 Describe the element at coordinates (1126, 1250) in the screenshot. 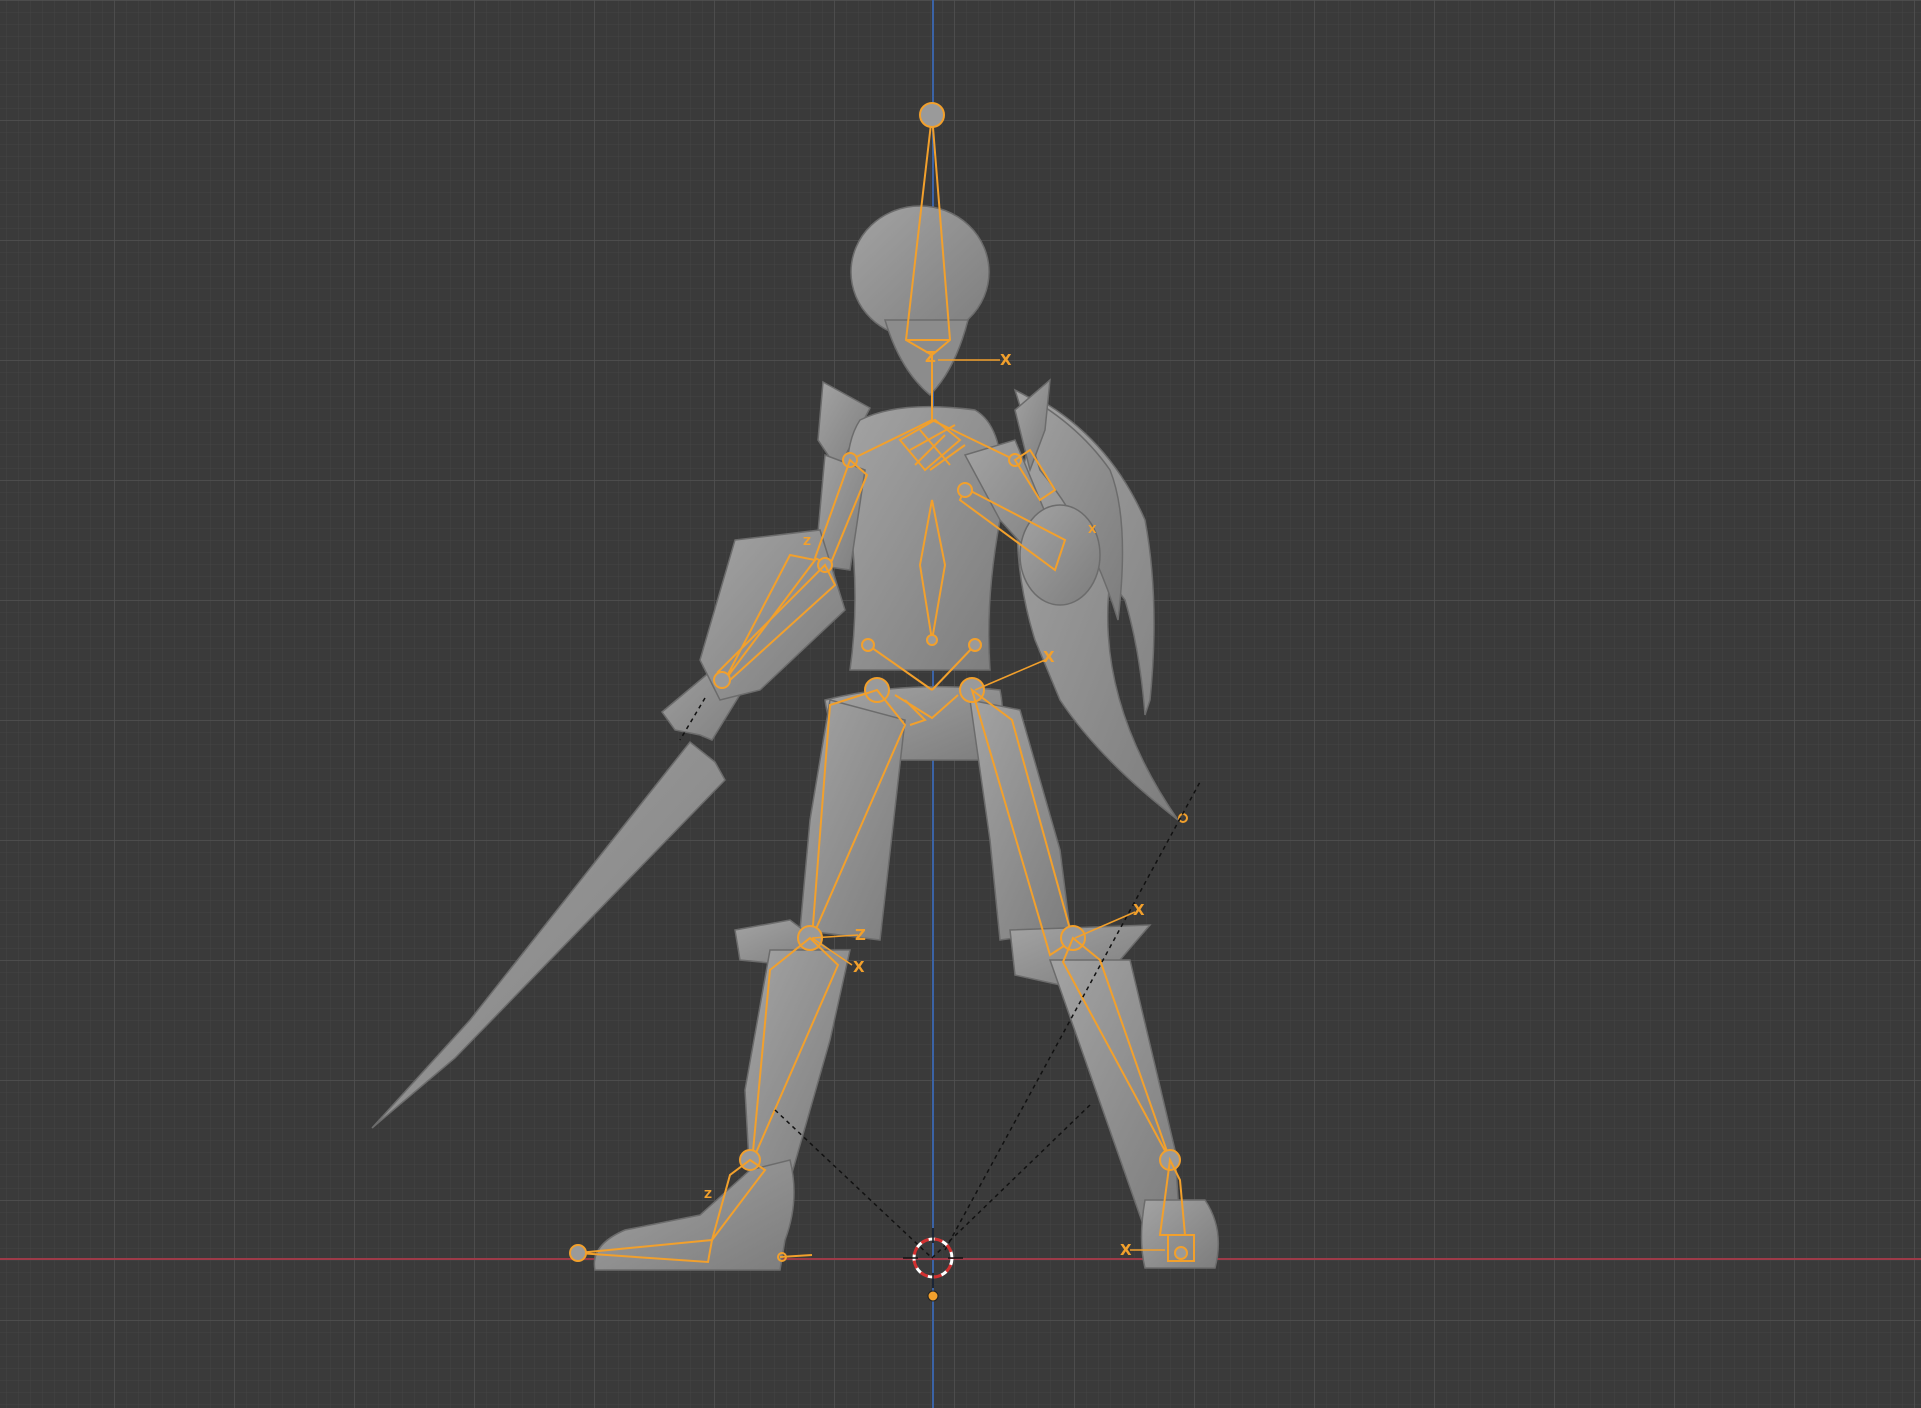

I see `right-foot-x-axis-label: X` at that location.